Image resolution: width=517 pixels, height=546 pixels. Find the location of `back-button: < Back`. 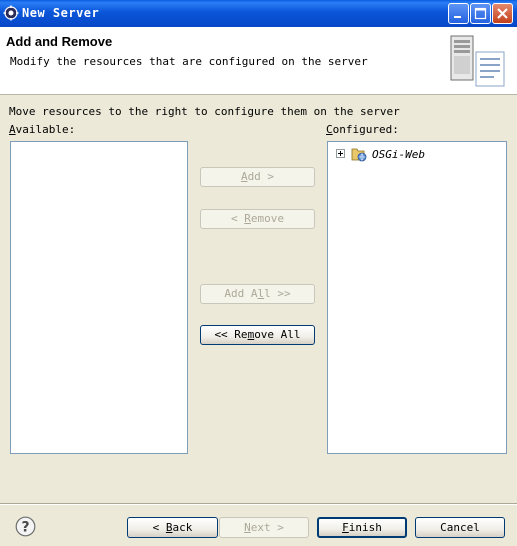

back-button: < Back is located at coordinates (172, 527).